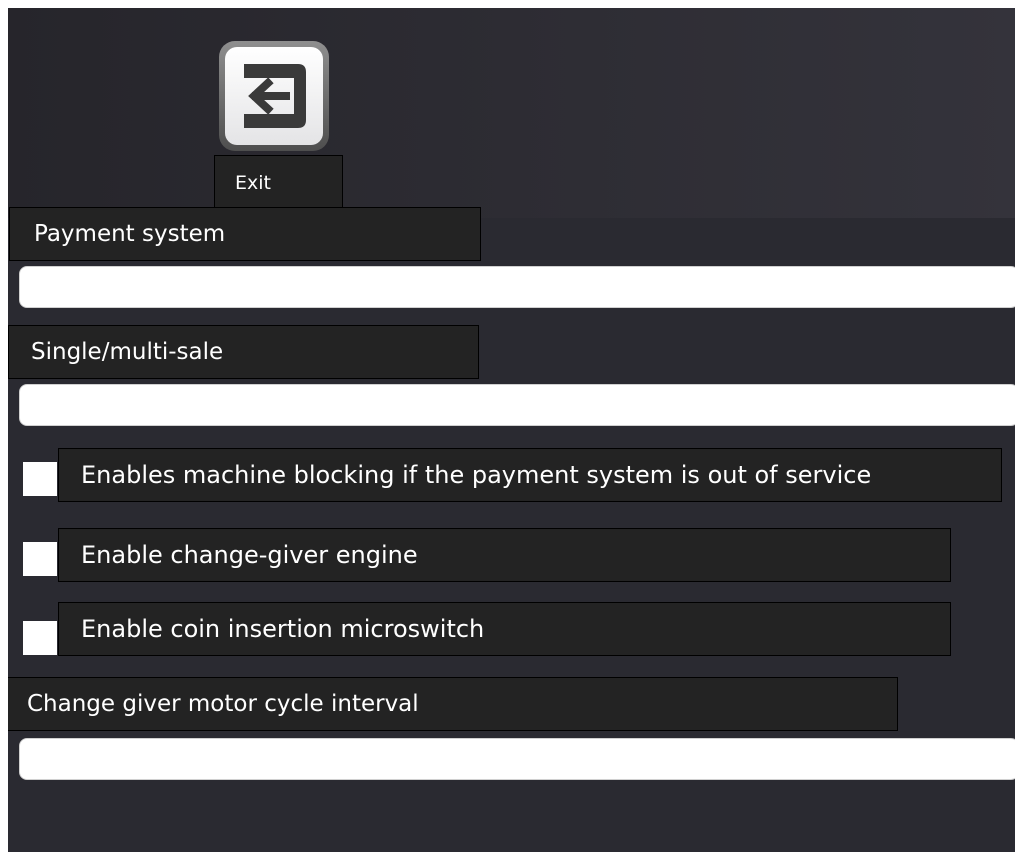 This screenshot has height=852, width=1015. What do you see at coordinates (453, 704) in the screenshot?
I see `motor-cycle-interval-label: Change giver motor cycle interval` at bounding box center [453, 704].